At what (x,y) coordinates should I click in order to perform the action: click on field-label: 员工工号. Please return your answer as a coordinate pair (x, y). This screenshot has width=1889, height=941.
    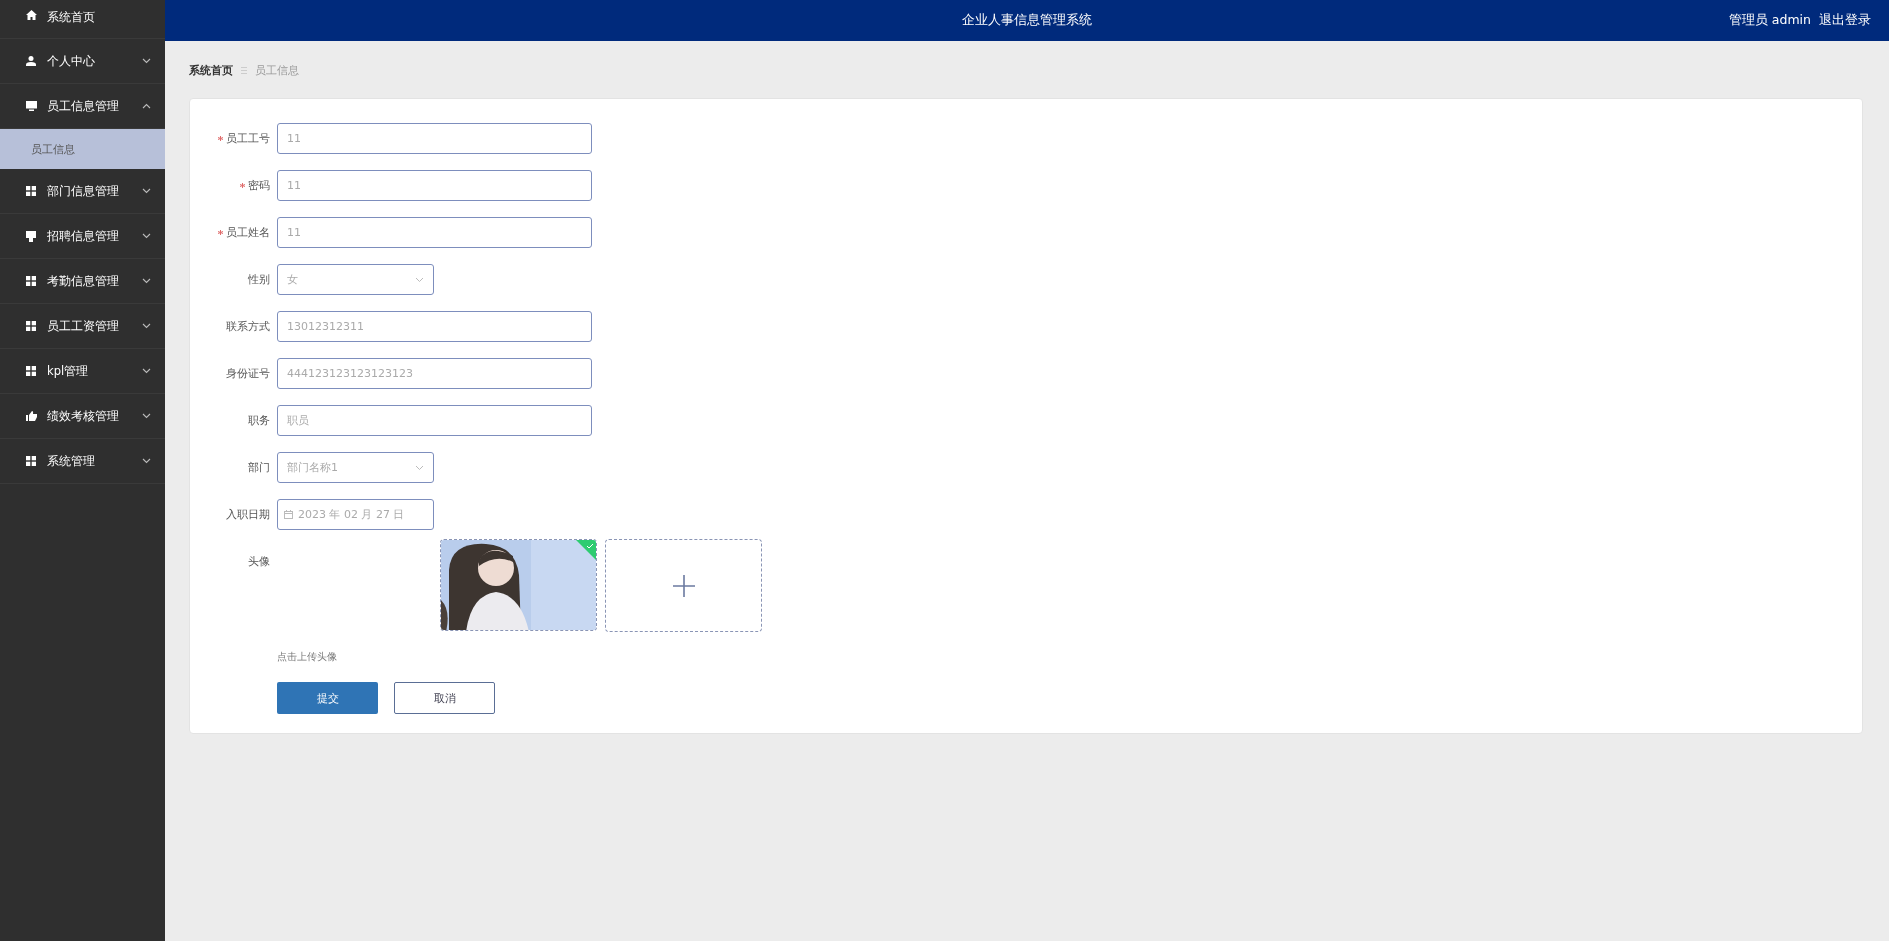
    Looking at the image, I should click on (248, 138).